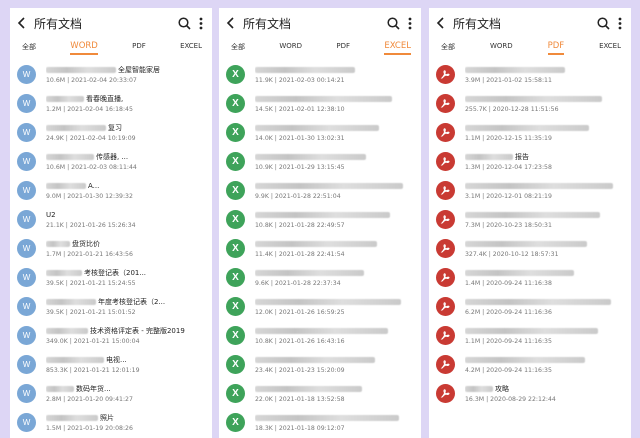 This screenshot has height=438, width=640. What do you see at coordinates (320, 74) in the screenshot?
I see `file-row: X 11.9K | 2021-02-03 00:14:21` at bounding box center [320, 74].